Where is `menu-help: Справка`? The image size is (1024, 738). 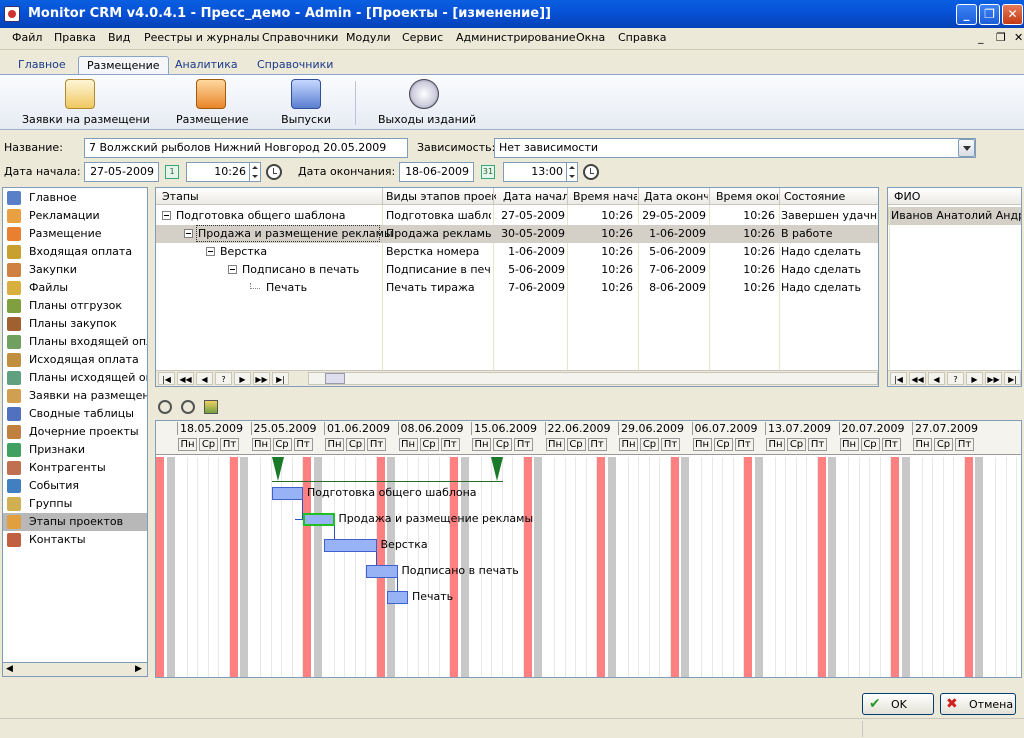 menu-help: Справка is located at coordinates (642, 37).